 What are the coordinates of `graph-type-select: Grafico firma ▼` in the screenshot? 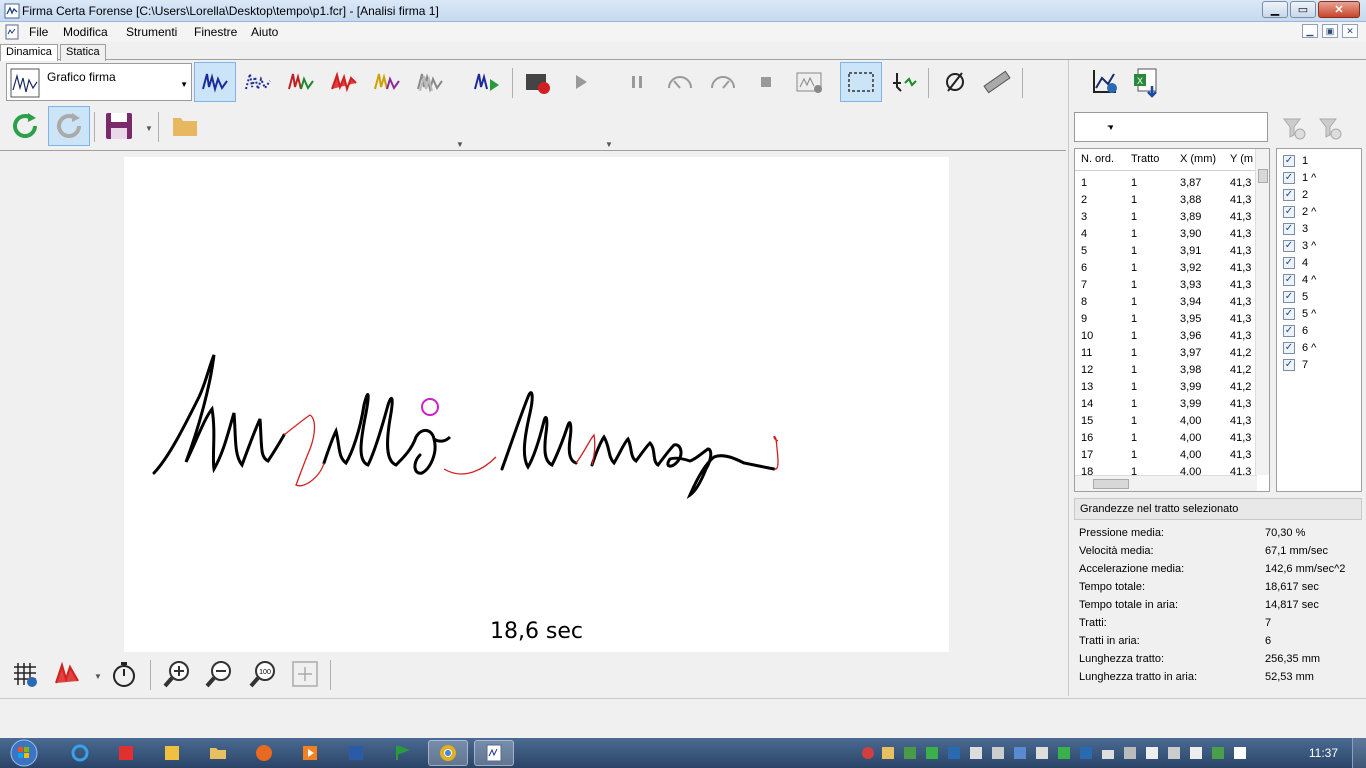 It's located at (99, 82).